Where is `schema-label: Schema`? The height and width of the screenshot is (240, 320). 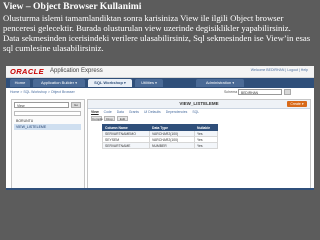
schema-label: Schema is located at coordinates (231, 92).